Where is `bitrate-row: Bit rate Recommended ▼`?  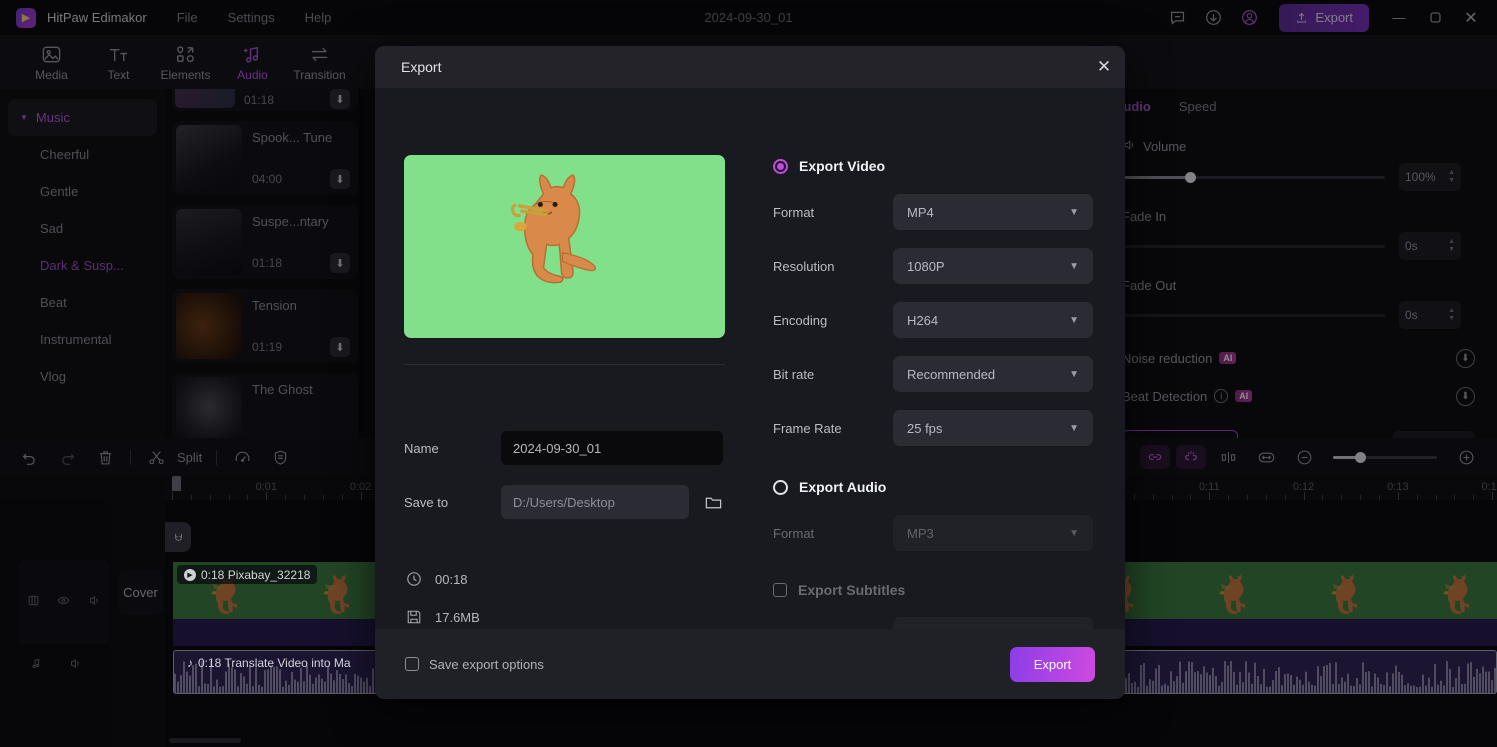
bitrate-row: Bit rate Recommended ▼ is located at coordinates (933, 374).